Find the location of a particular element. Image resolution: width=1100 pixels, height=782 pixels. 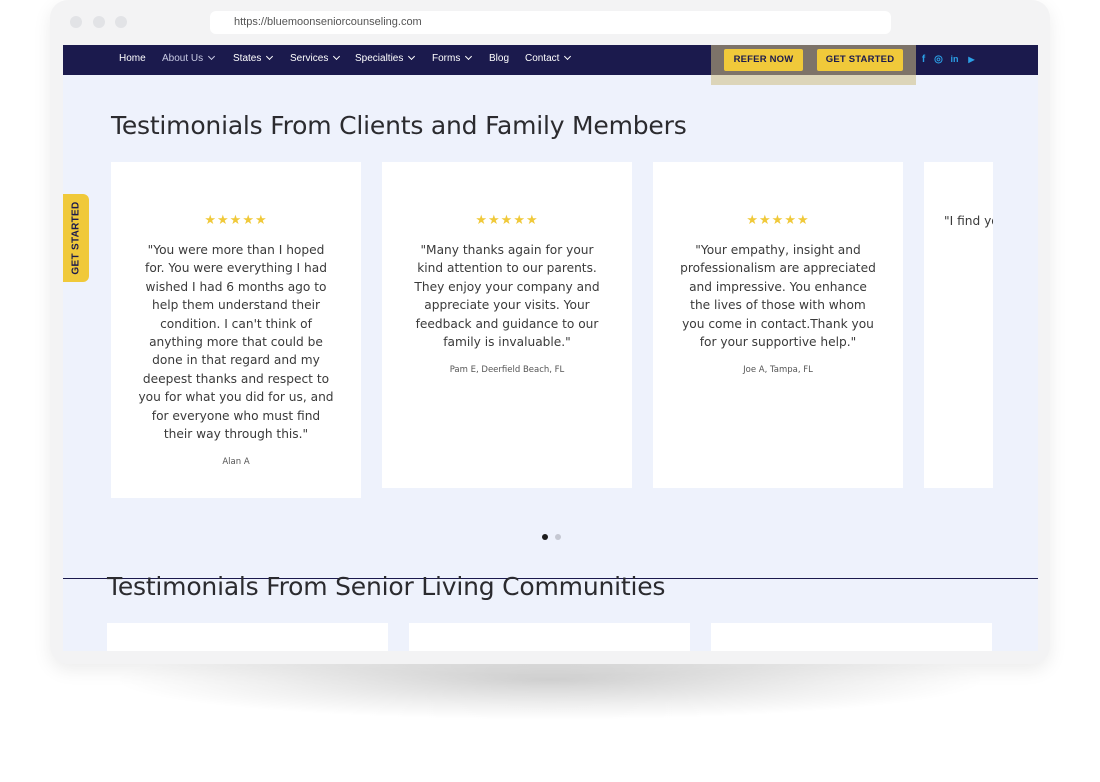

window-maximize-dot is located at coordinates (121, 22).